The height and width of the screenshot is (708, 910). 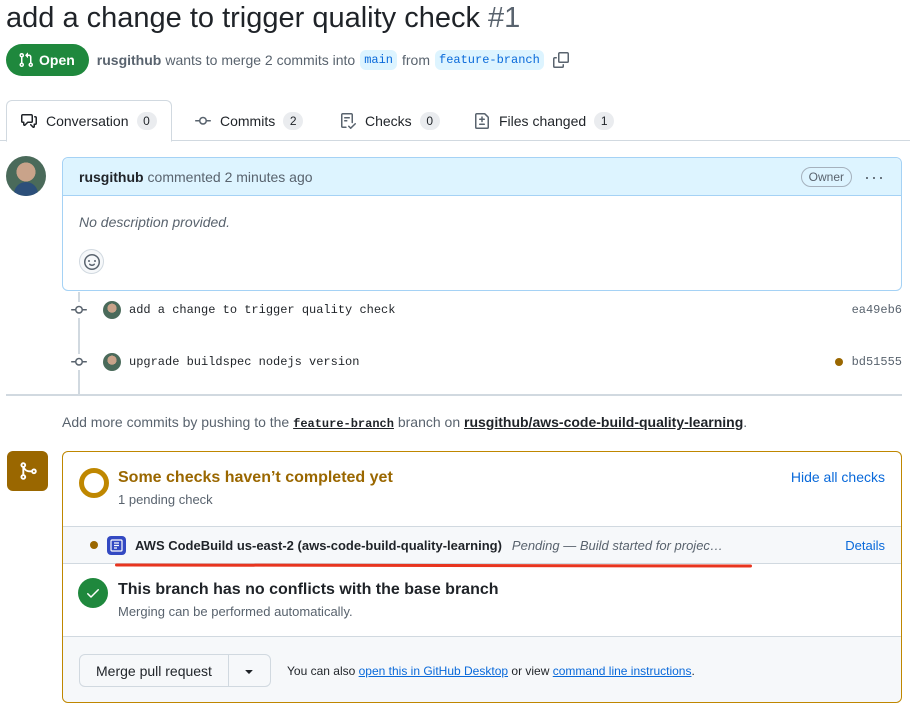 I want to click on push-hint-prefix: Add more commits by pushing to the, so click(x=176, y=422).